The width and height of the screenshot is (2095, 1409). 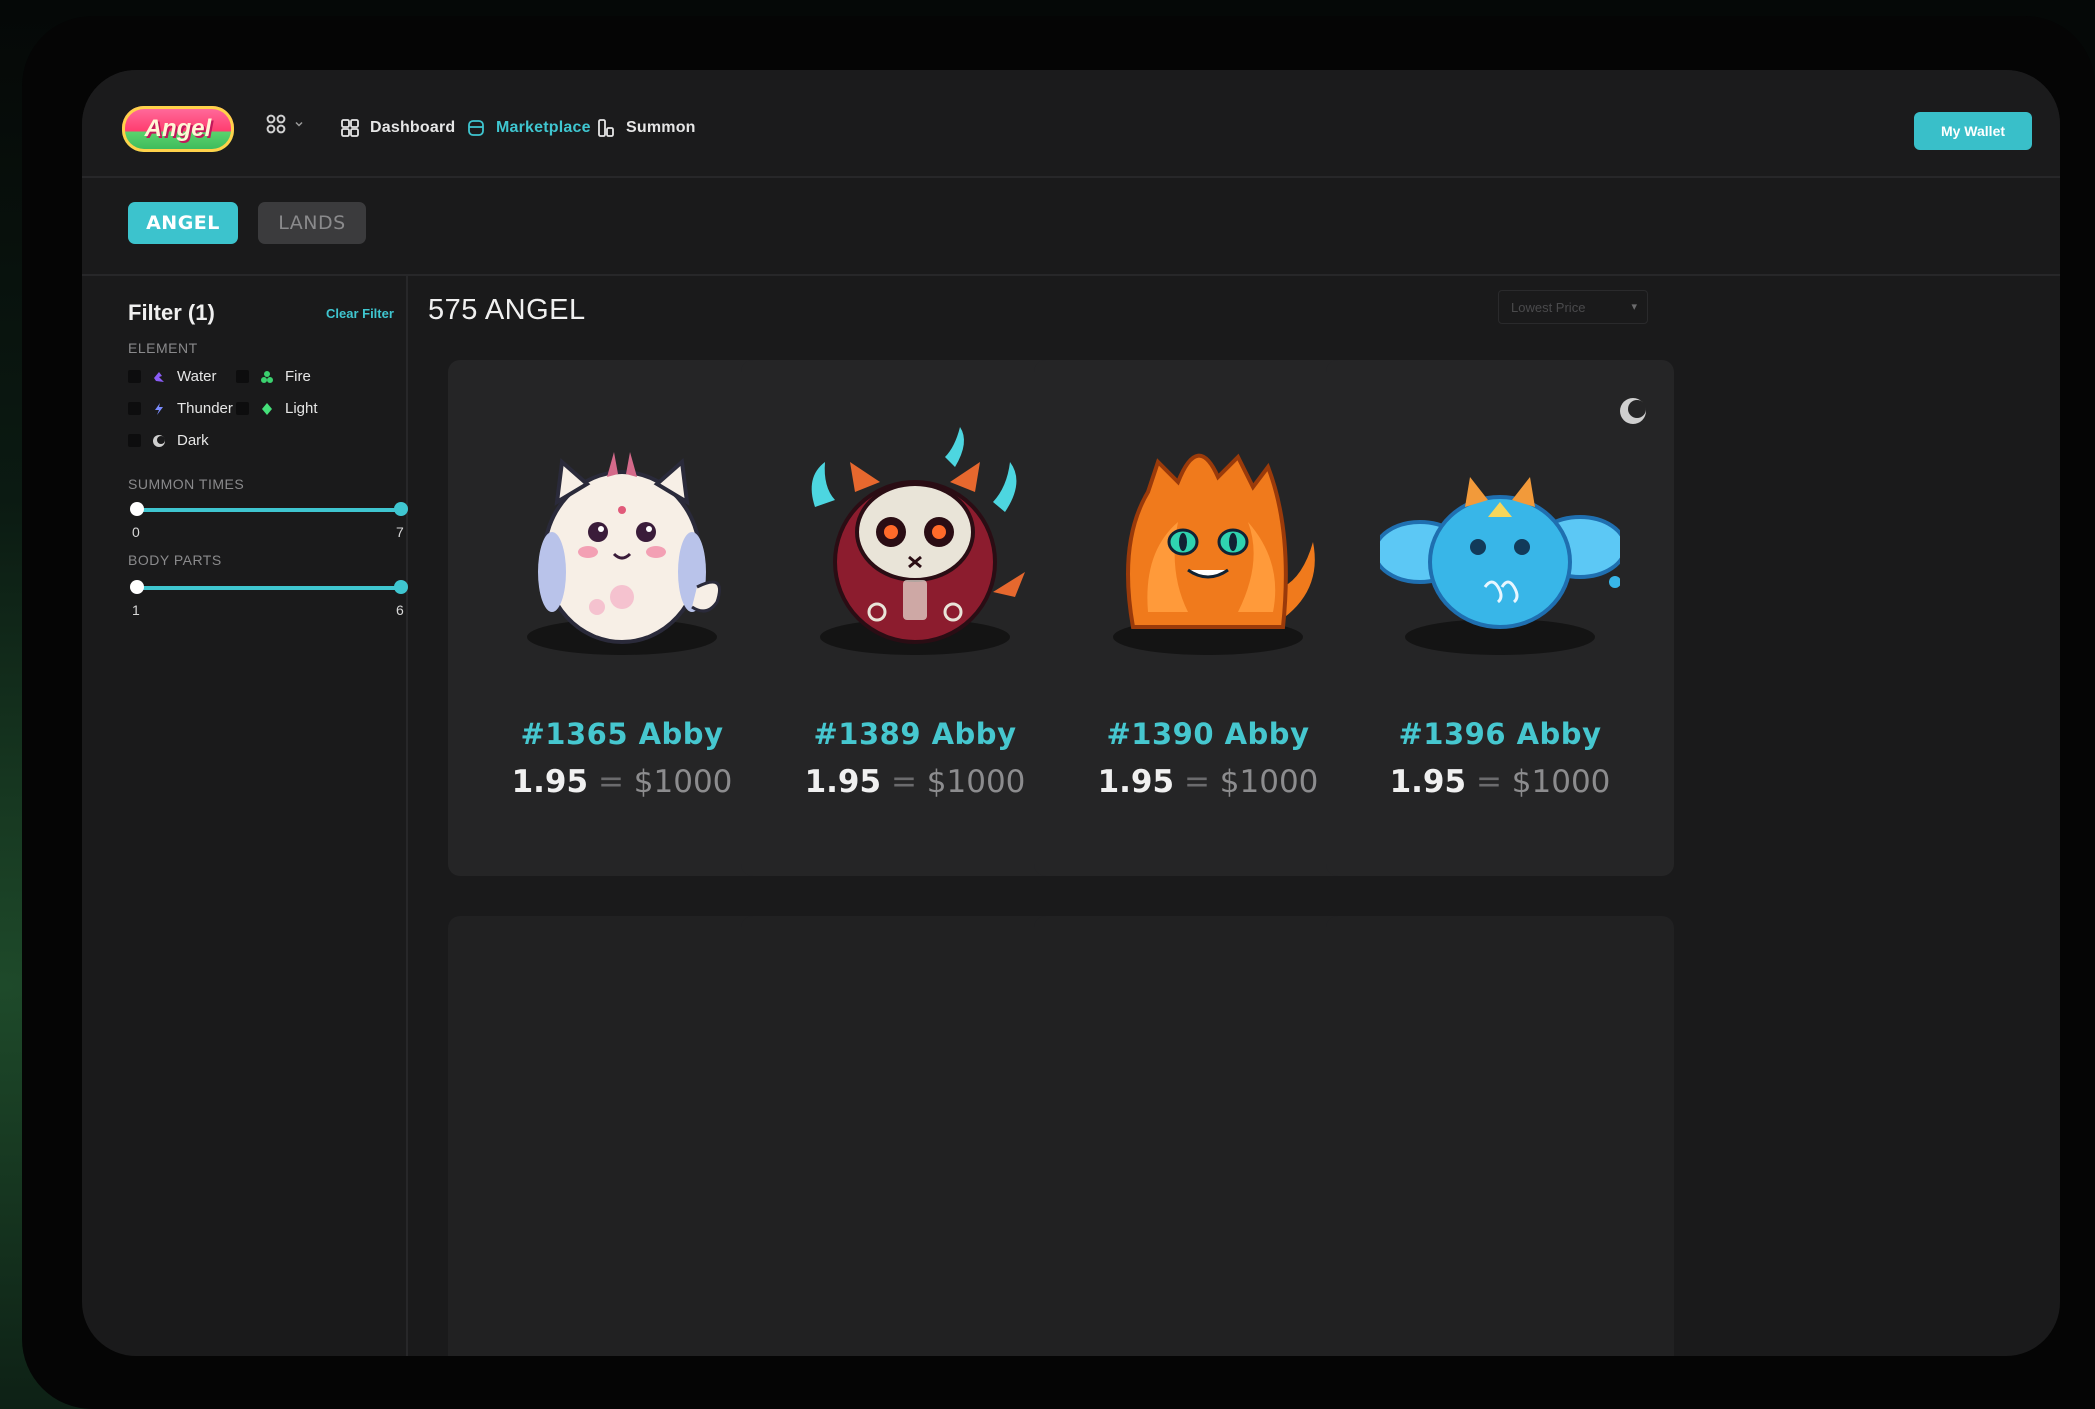 I want to click on water-icon, so click(x=159, y=376).